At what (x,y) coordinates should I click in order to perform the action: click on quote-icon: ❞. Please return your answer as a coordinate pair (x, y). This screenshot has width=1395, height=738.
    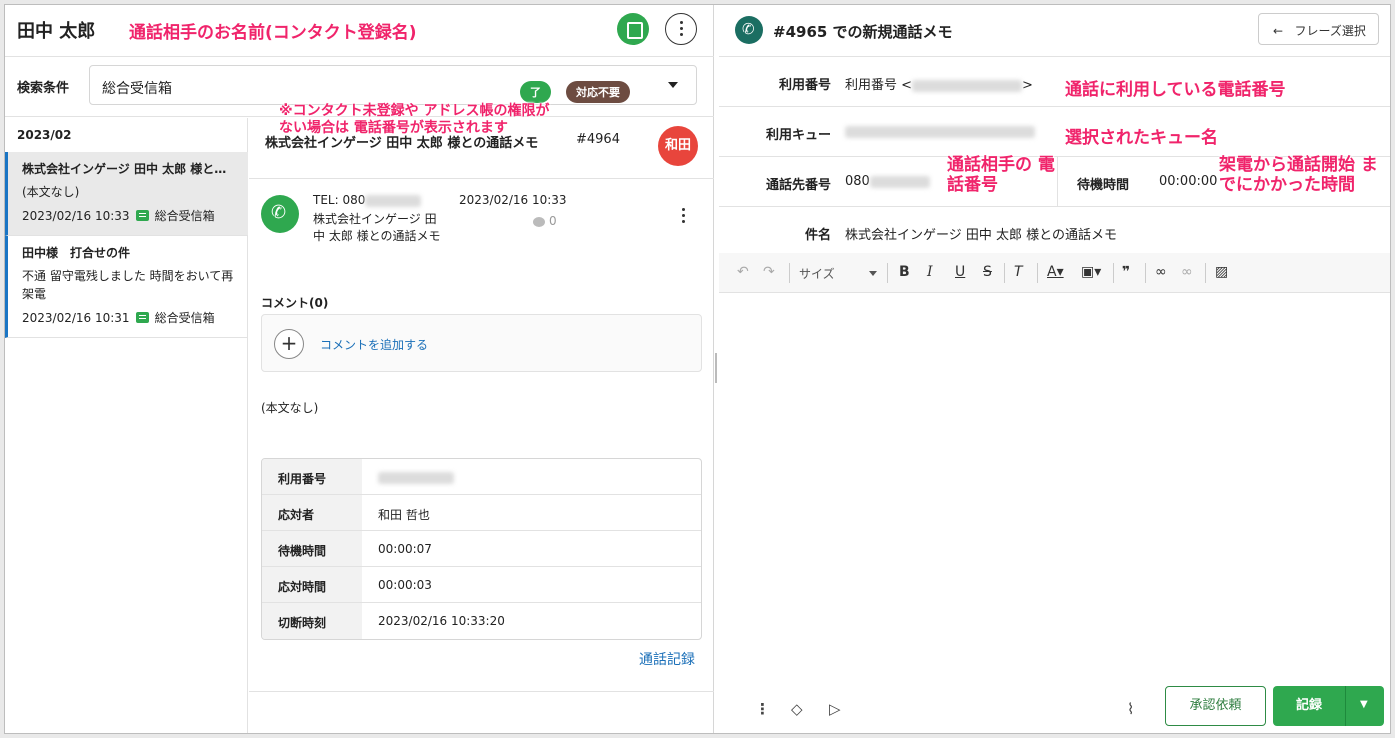
    Looking at the image, I should click on (1126, 272).